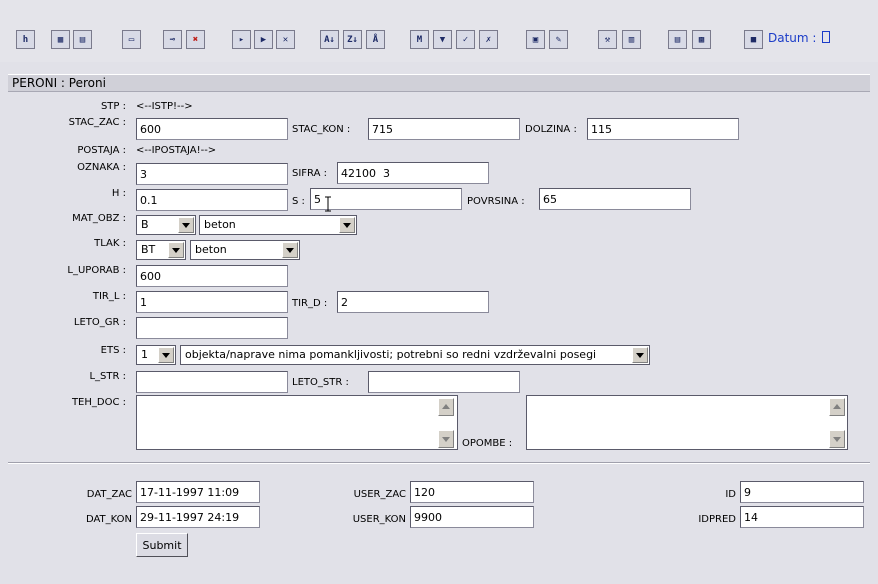 This screenshot has width=878, height=584. What do you see at coordinates (687, 422) in the screenshot?
I see `opombe-textarea` at bounding box center [687, 422].